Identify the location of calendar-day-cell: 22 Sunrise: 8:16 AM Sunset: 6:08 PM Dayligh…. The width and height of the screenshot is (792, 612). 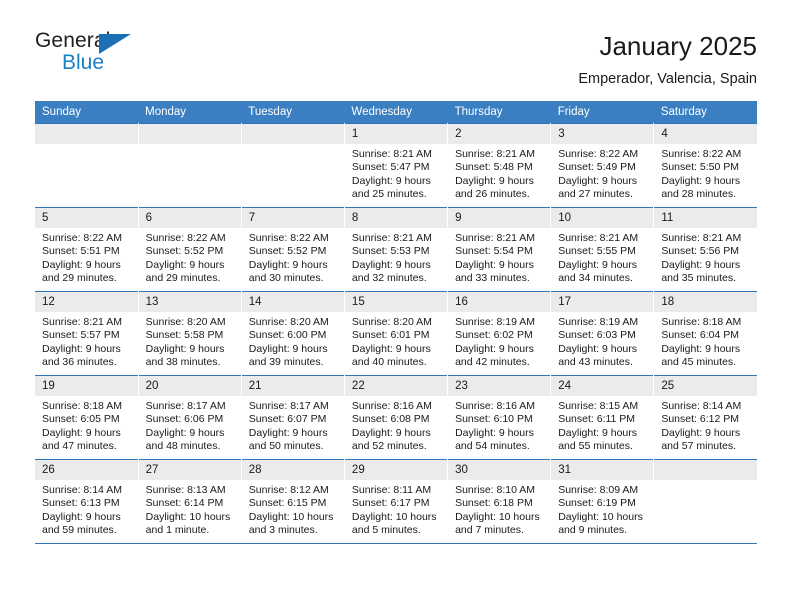
(396, 417).